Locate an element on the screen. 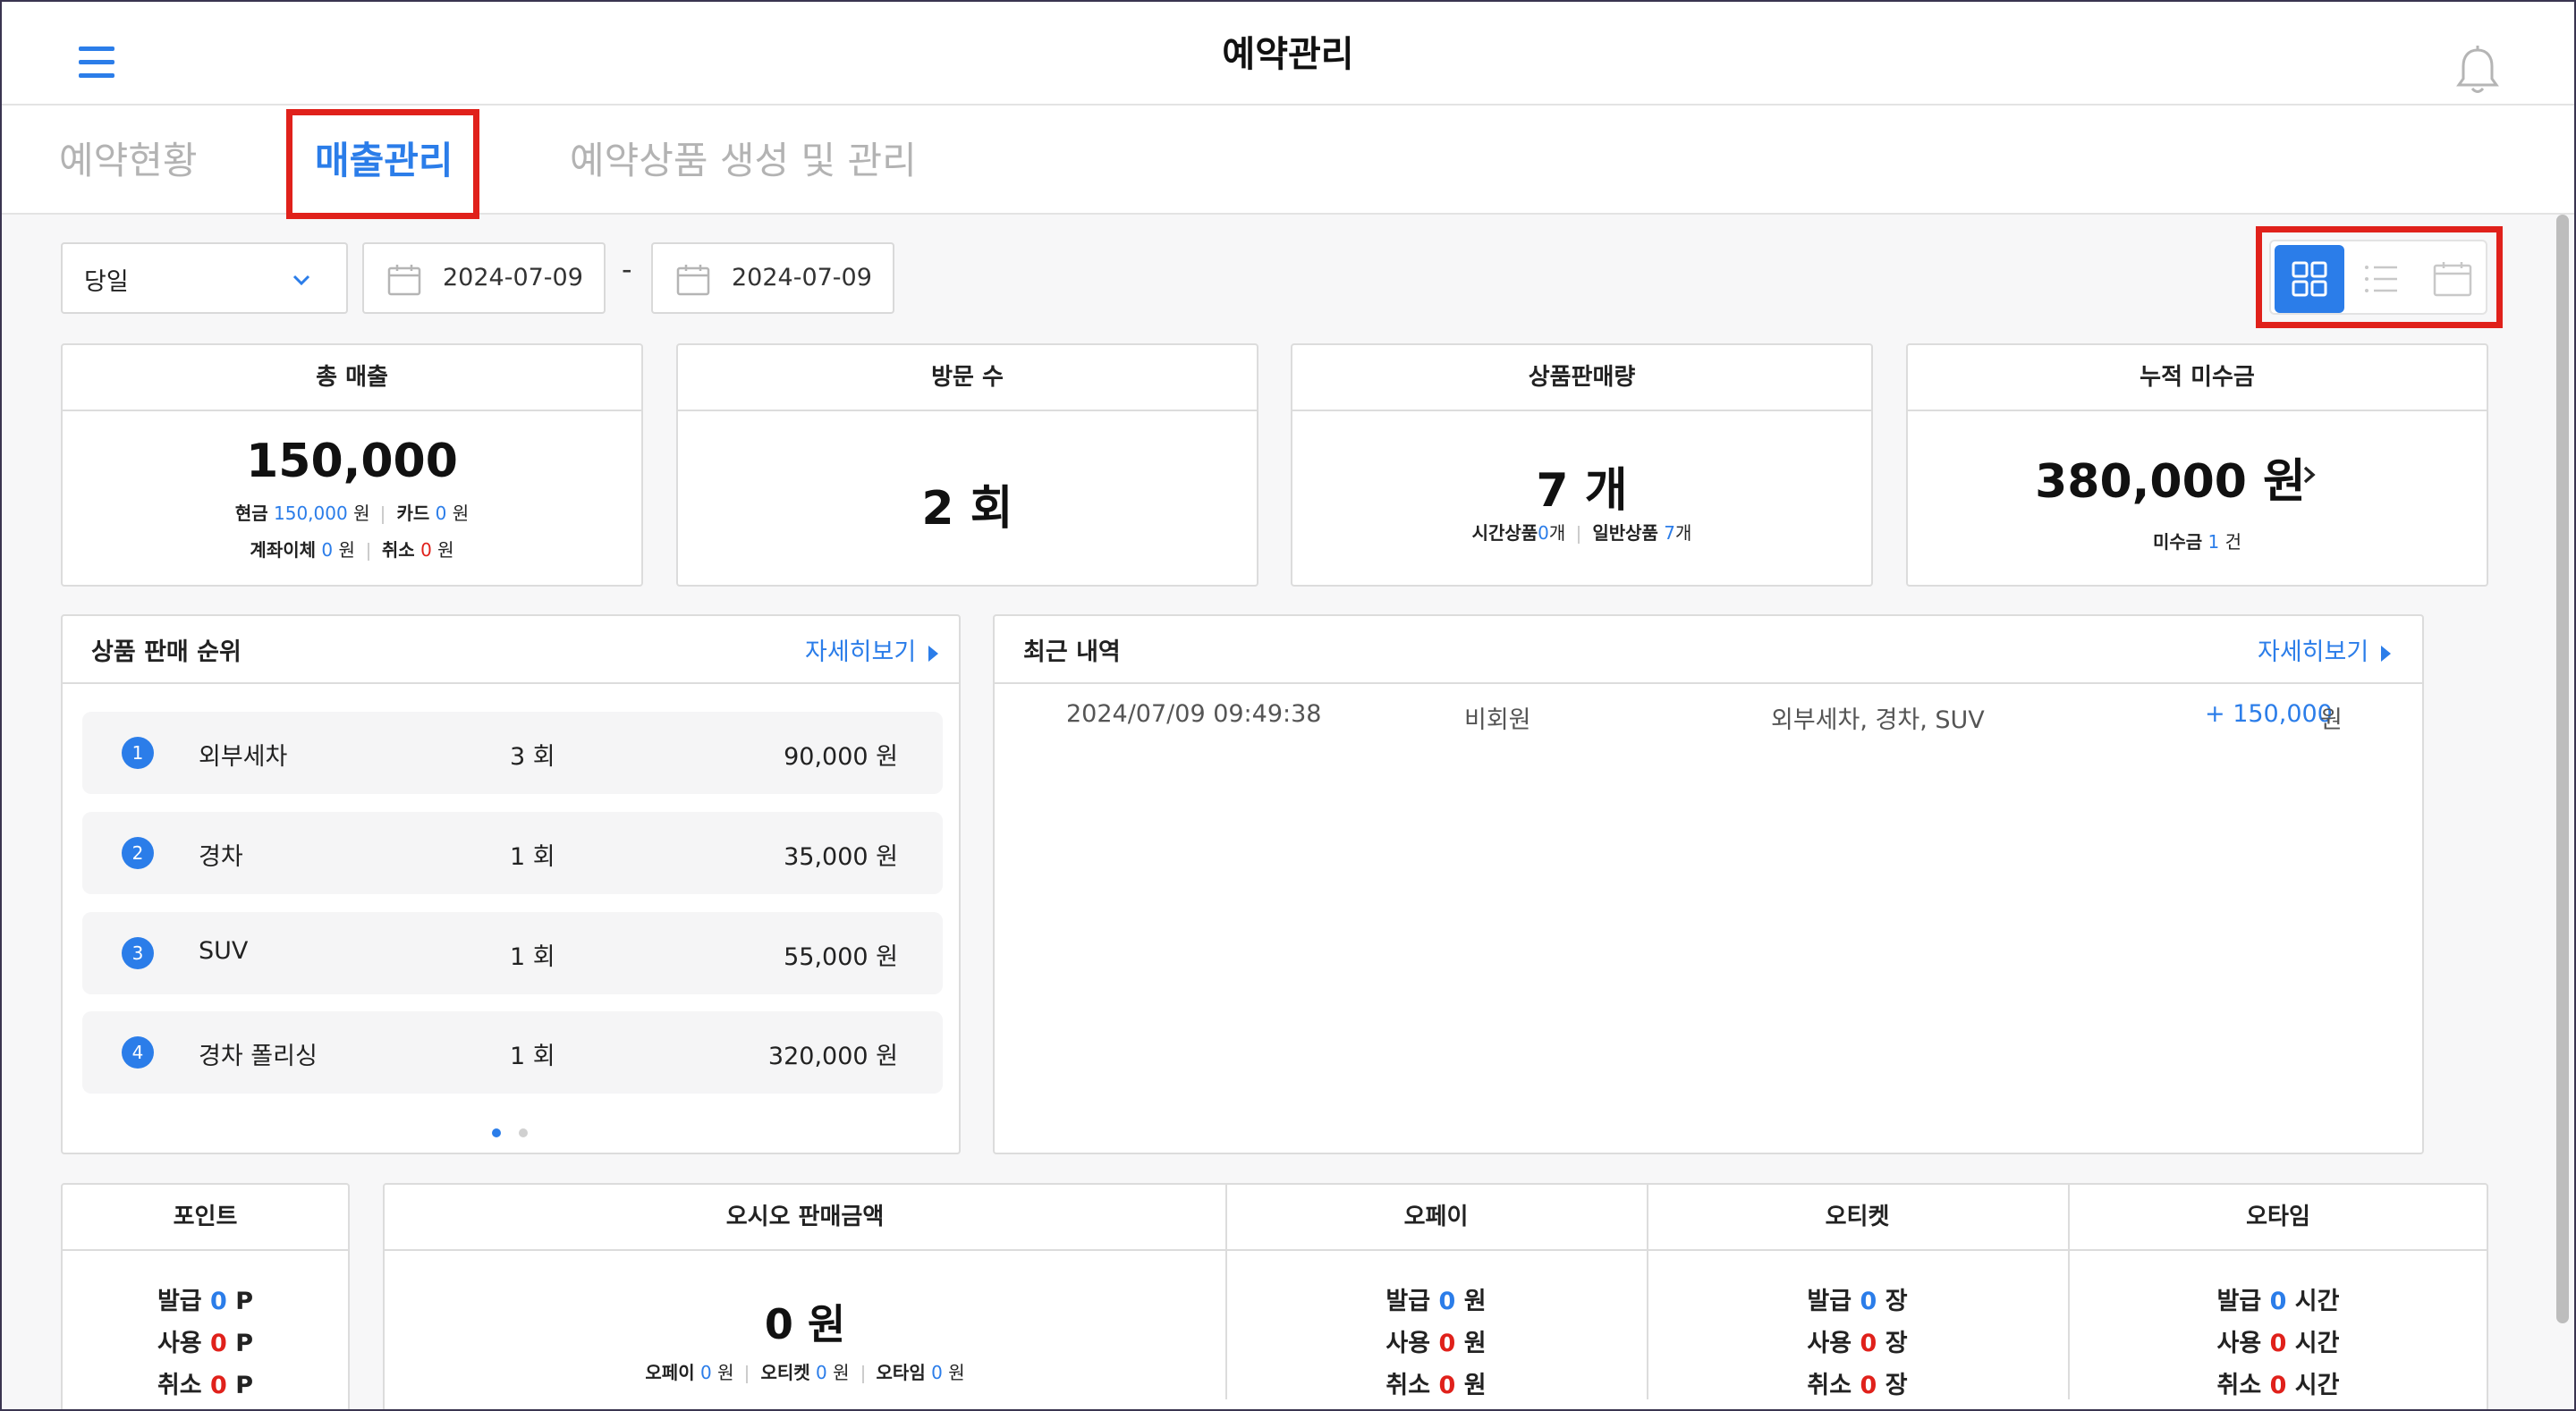 This screenshot has width=2576, height=1411. products-breakdown: 시간상품0개 일반상품 7개 is located at coordinates (1581, 532).